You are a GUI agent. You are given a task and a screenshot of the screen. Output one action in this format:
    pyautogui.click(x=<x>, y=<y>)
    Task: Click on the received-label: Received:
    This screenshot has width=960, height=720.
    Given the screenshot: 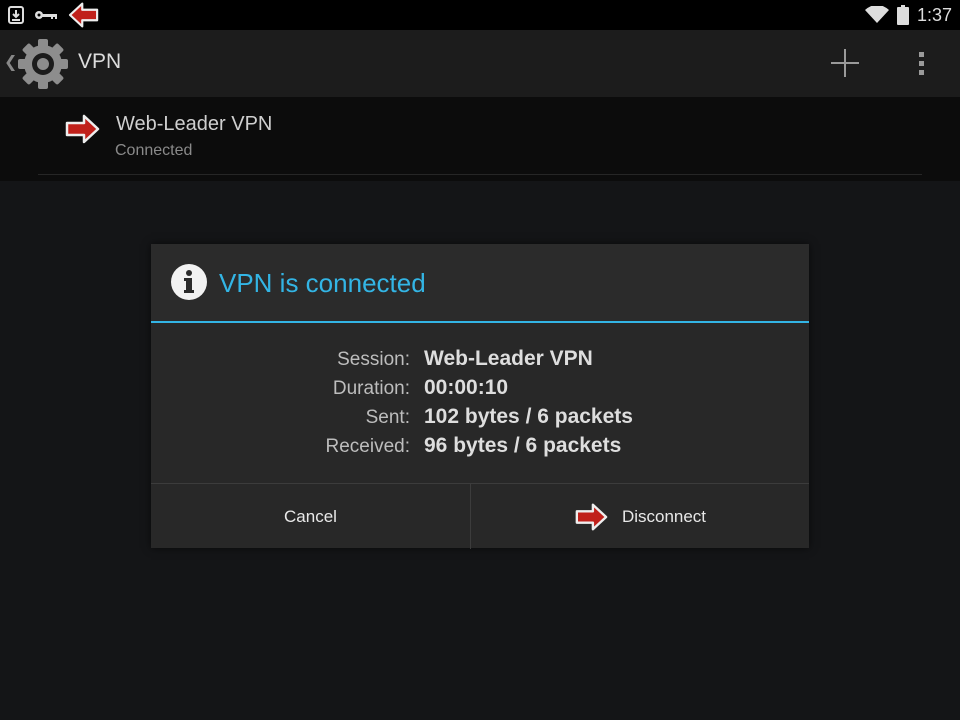 What is the action you would take?
    pyautogui.click(x=368, y=446)
    